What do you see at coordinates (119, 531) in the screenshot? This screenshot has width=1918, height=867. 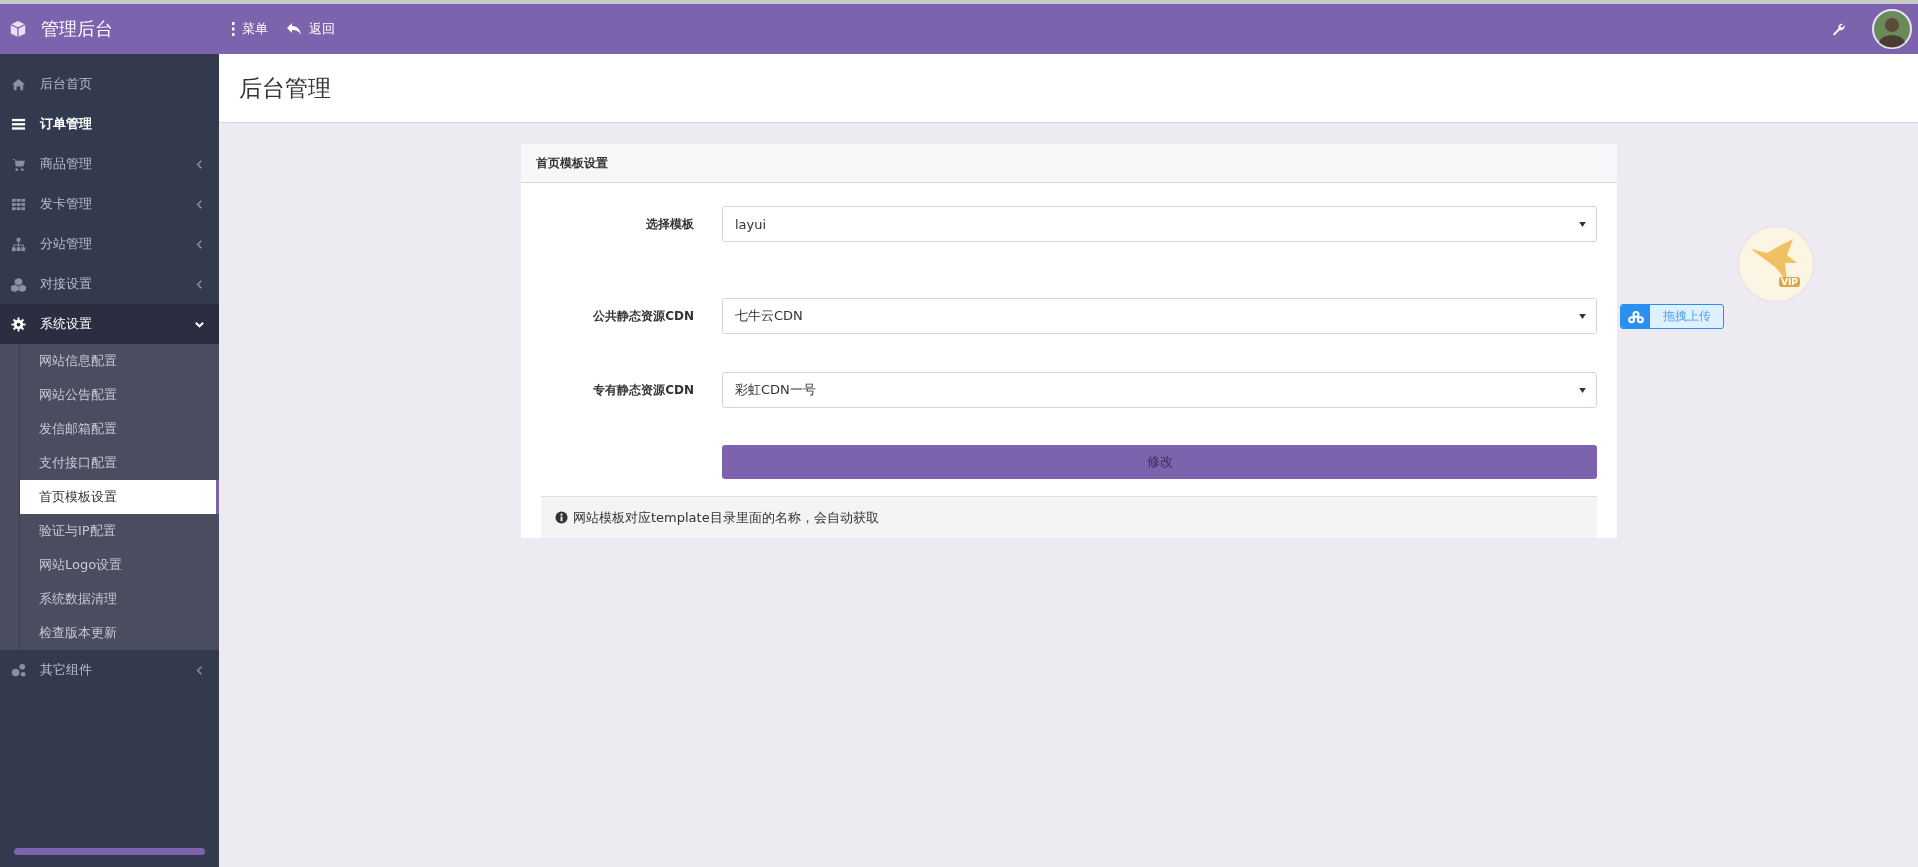 I see `submenu-item: 验证与IP配置` at bounding box center [119, 531].